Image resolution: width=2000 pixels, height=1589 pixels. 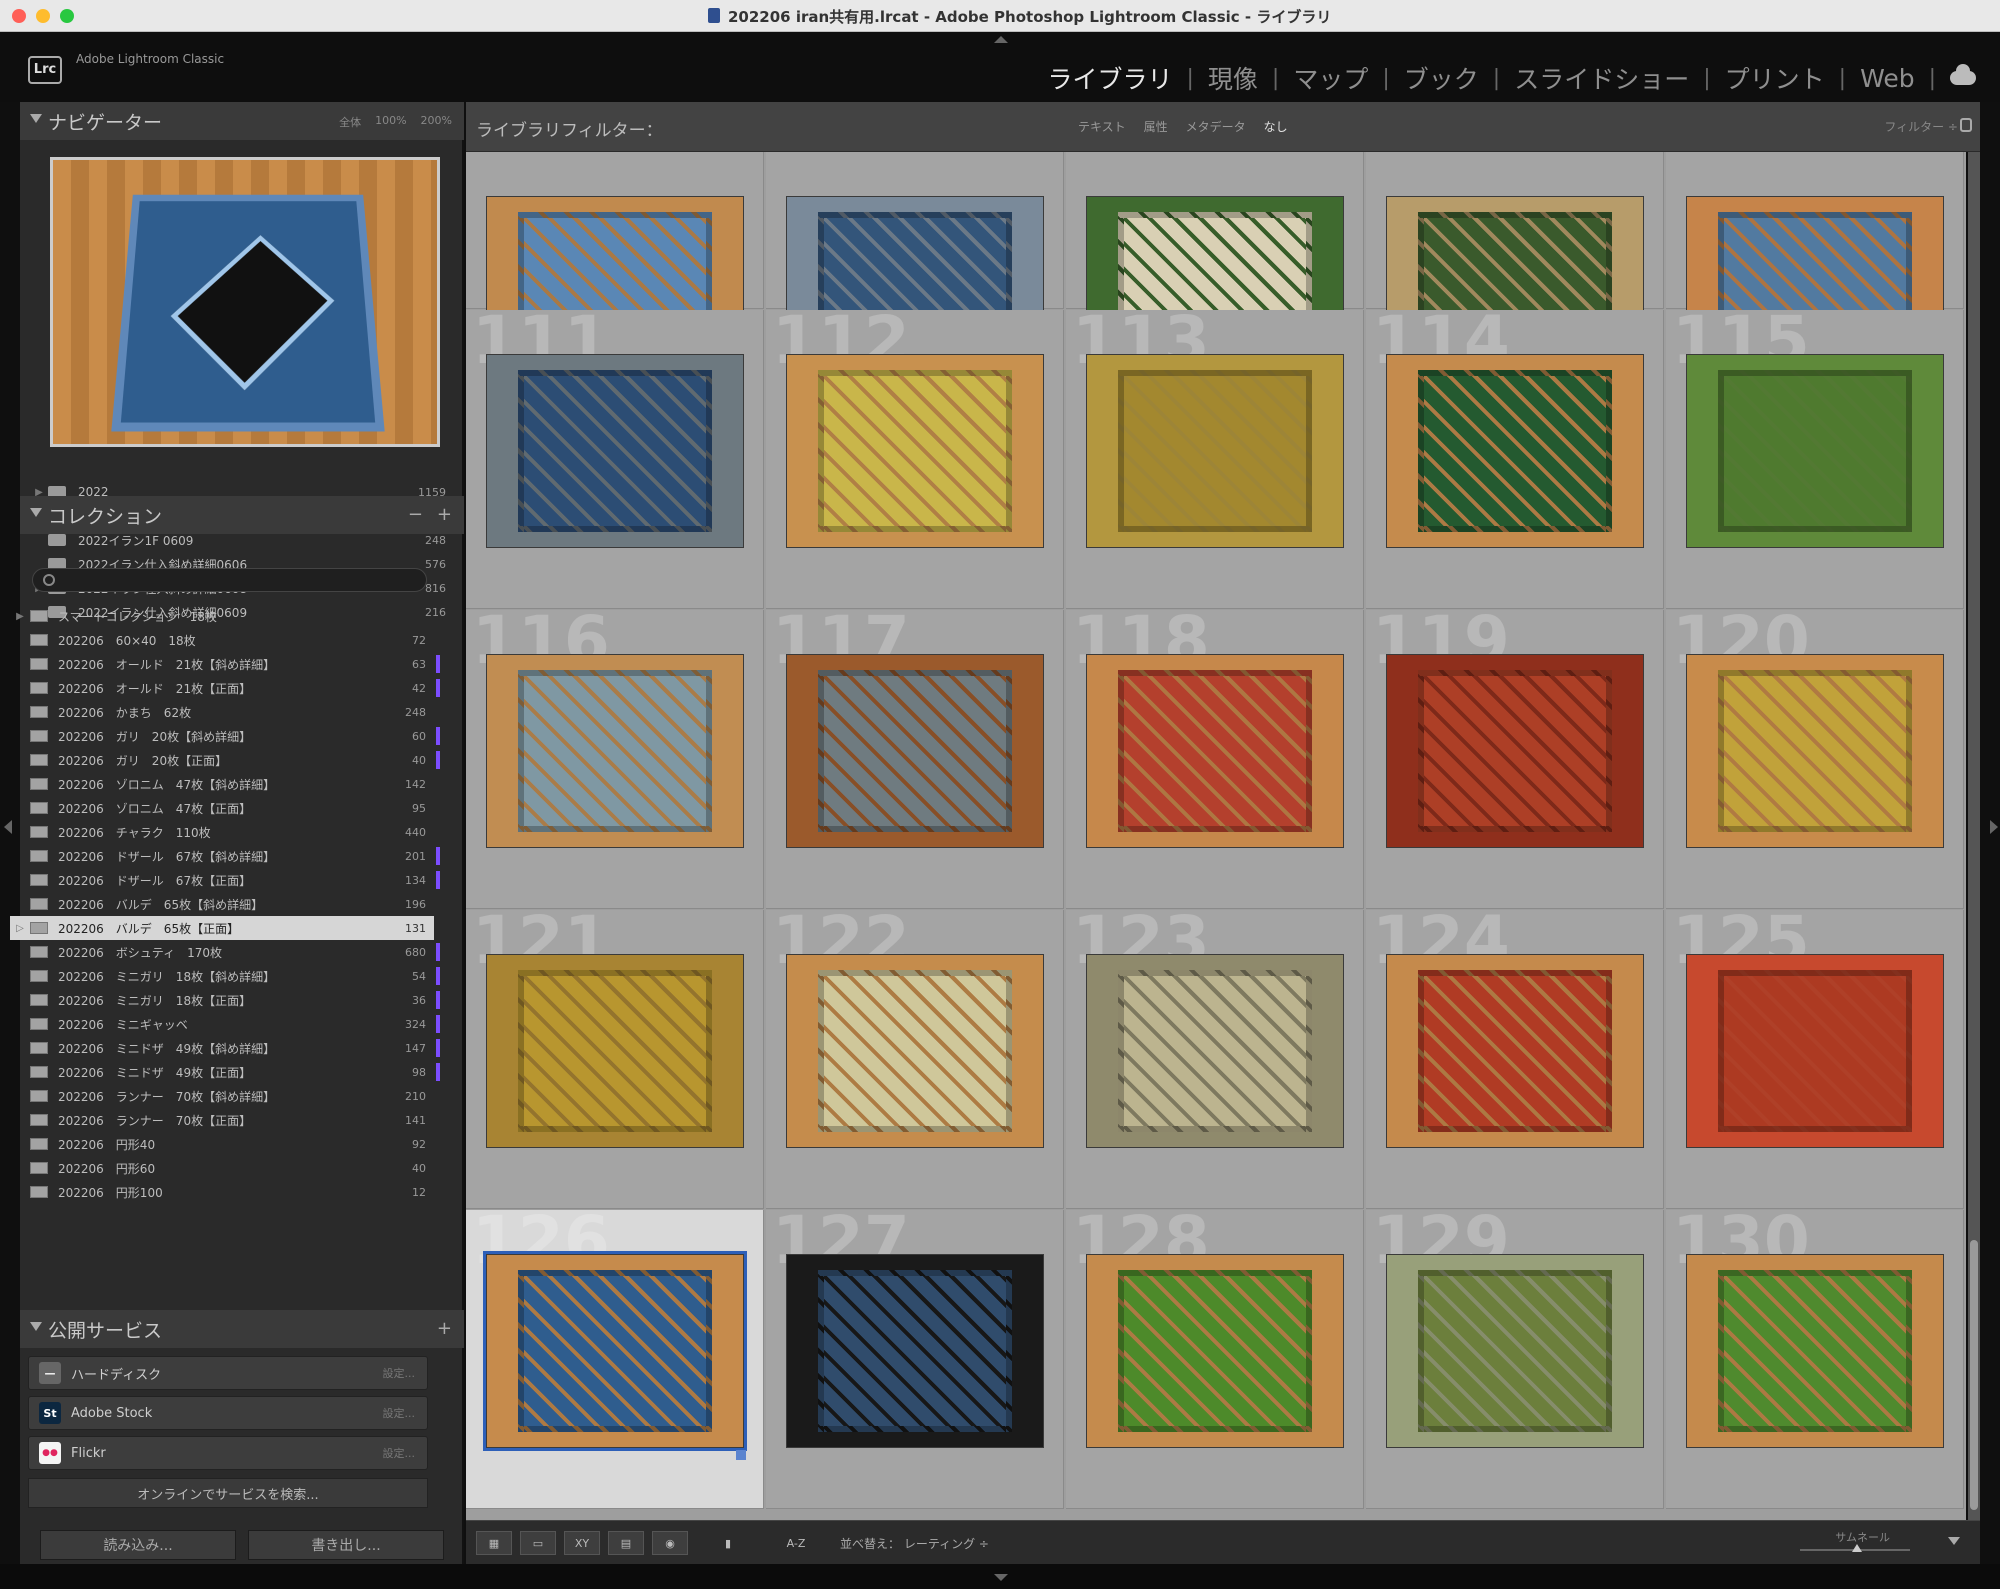 I want to click on collection-row: 202206 バルデ 65枚【斜め詳細】 196, so click(x=222, y=904).